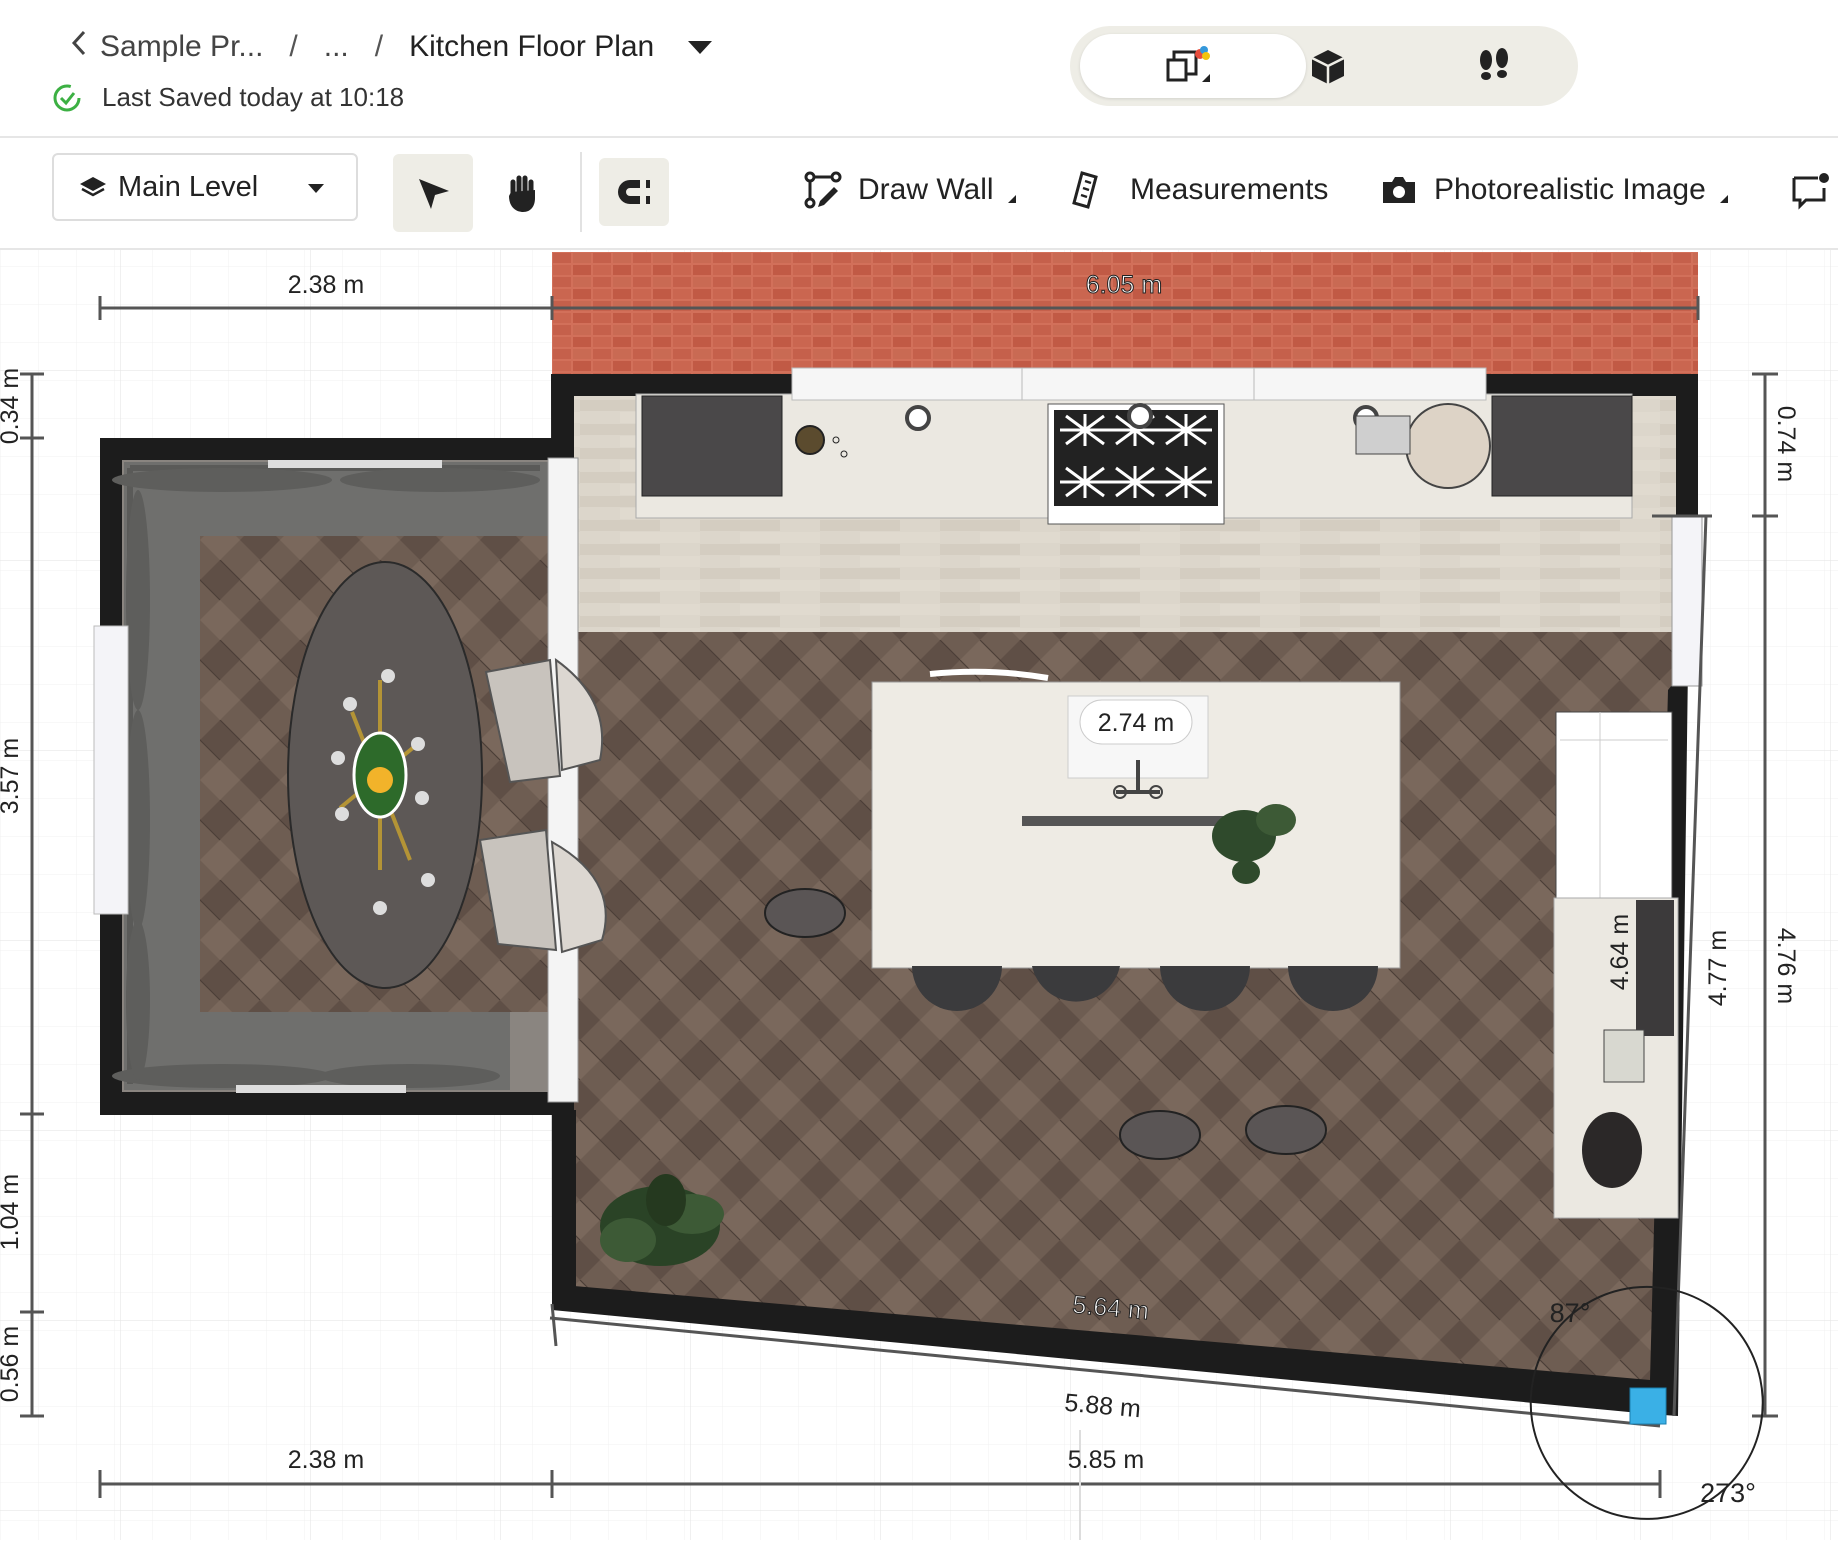 This screenshot has width=1838, height=1545. What do you see at coordinates (1648, 1406) in the screenshot?
I see `selected-corner-handle` at bounding box center [1648, 1406].